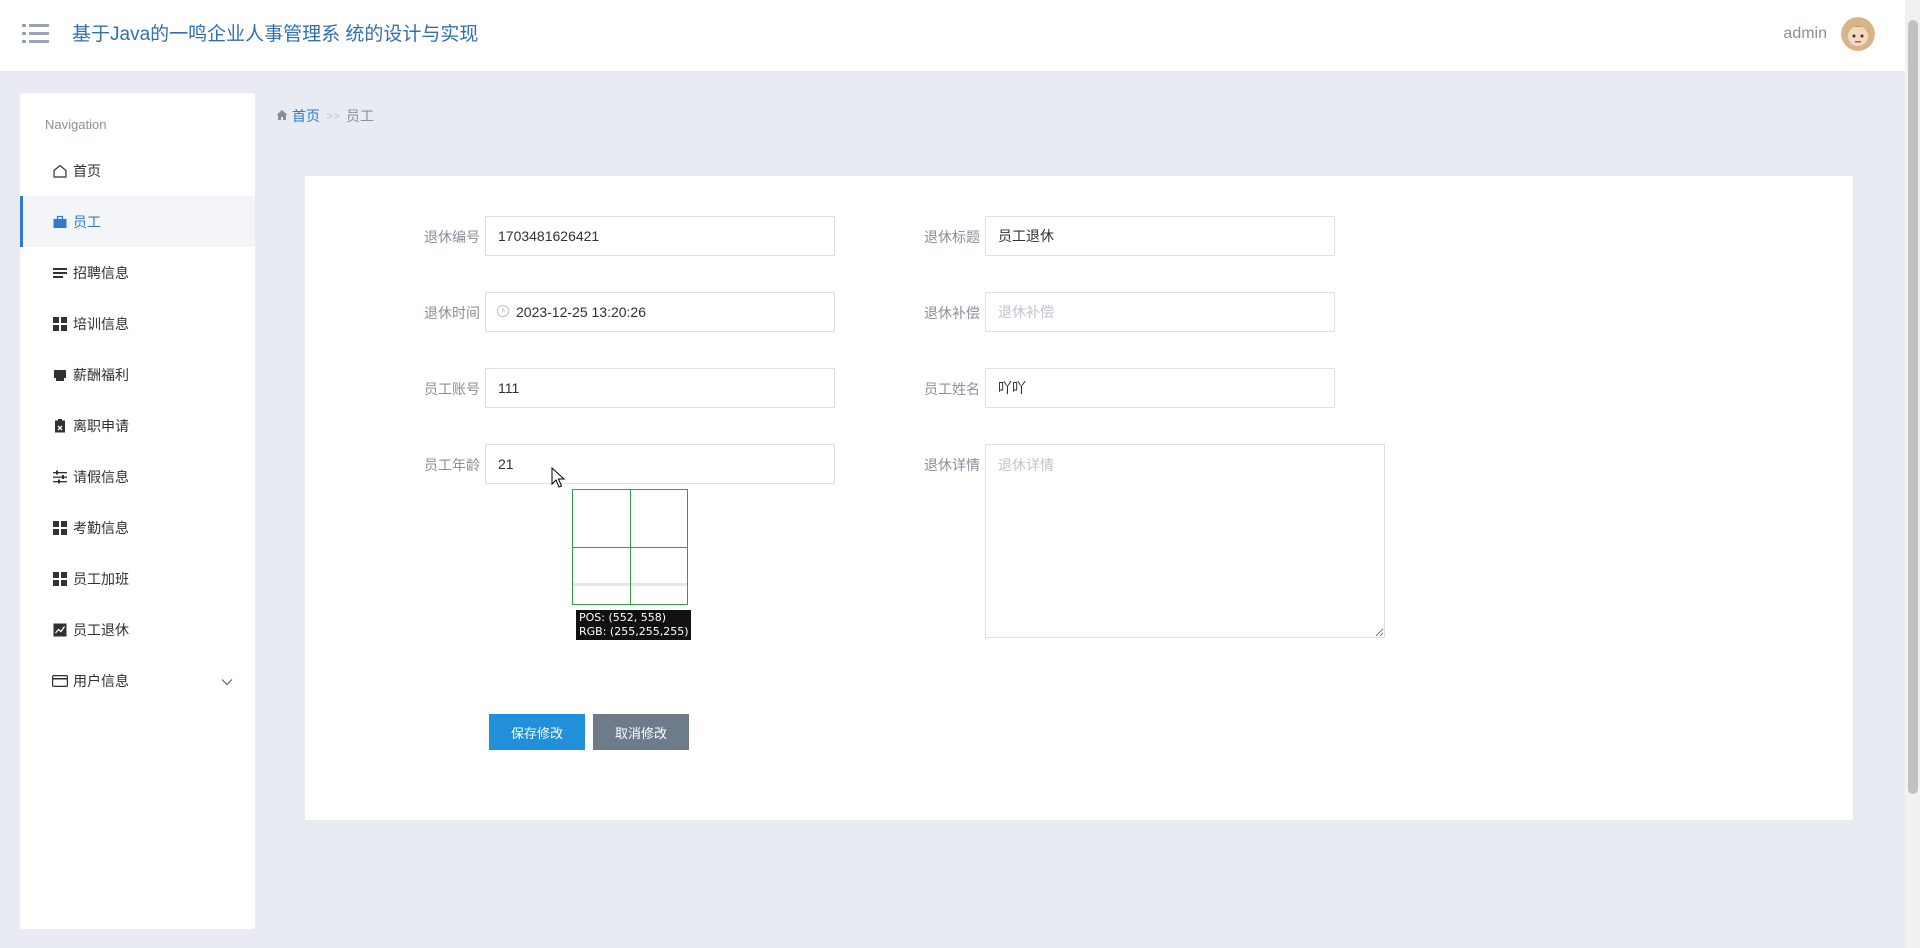 The image size is (1920, 948). What do you see at coordinates (952, 237) in the screenshot?
I see `retire-title-label: 退休标题` at bounding box center [952, 237].